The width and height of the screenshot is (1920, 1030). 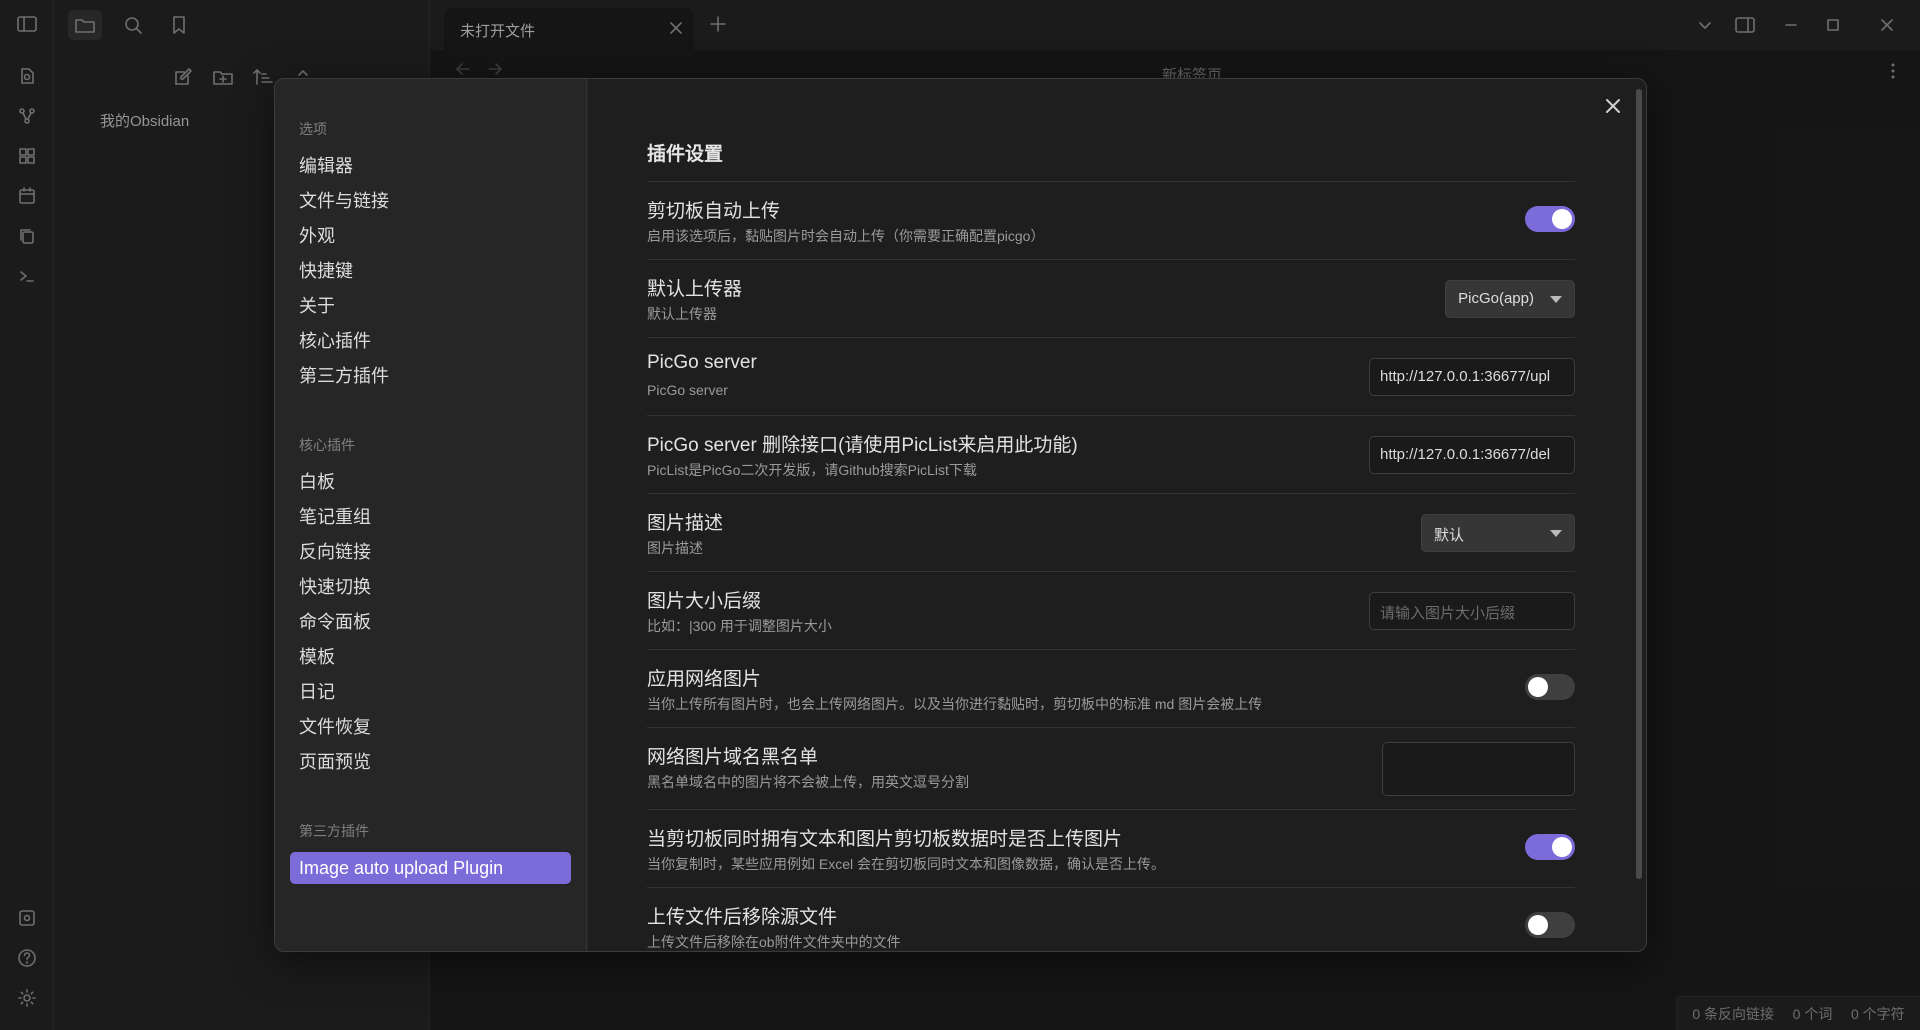 I want to click on nav-header-community: 第三方插件, so click(x=334, y=831).